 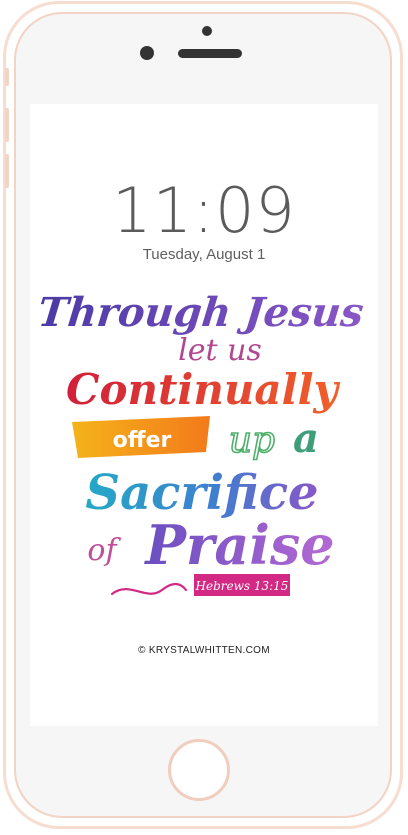 I want to click on home-button, so click(x=199, y=770).